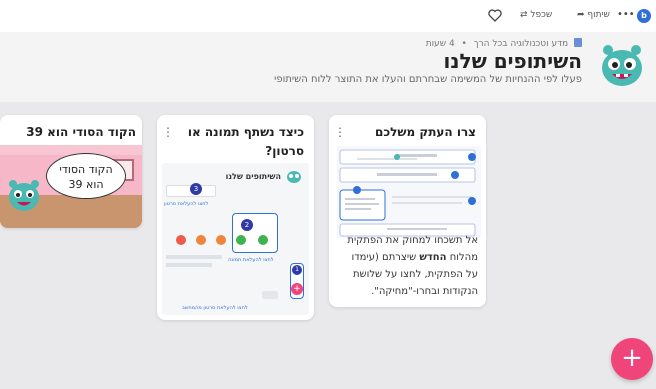  I want to click on upload-panel, so click(255, 233).